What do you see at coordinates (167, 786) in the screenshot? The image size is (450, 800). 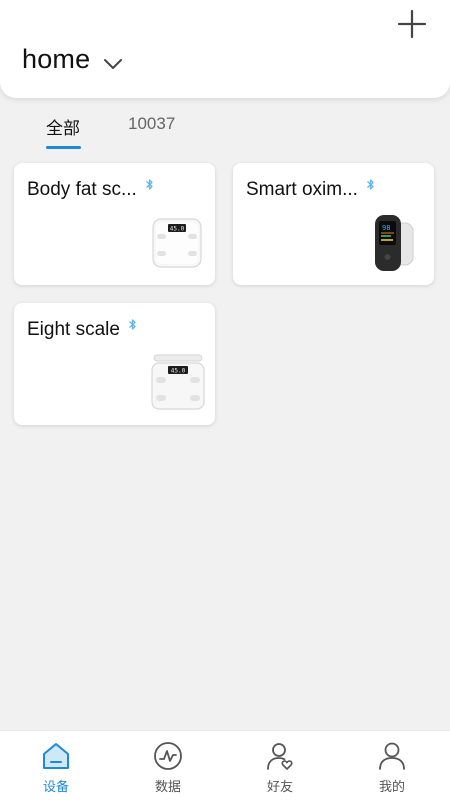 I see `nav-label: 数据` at bounding box center [167, 786].